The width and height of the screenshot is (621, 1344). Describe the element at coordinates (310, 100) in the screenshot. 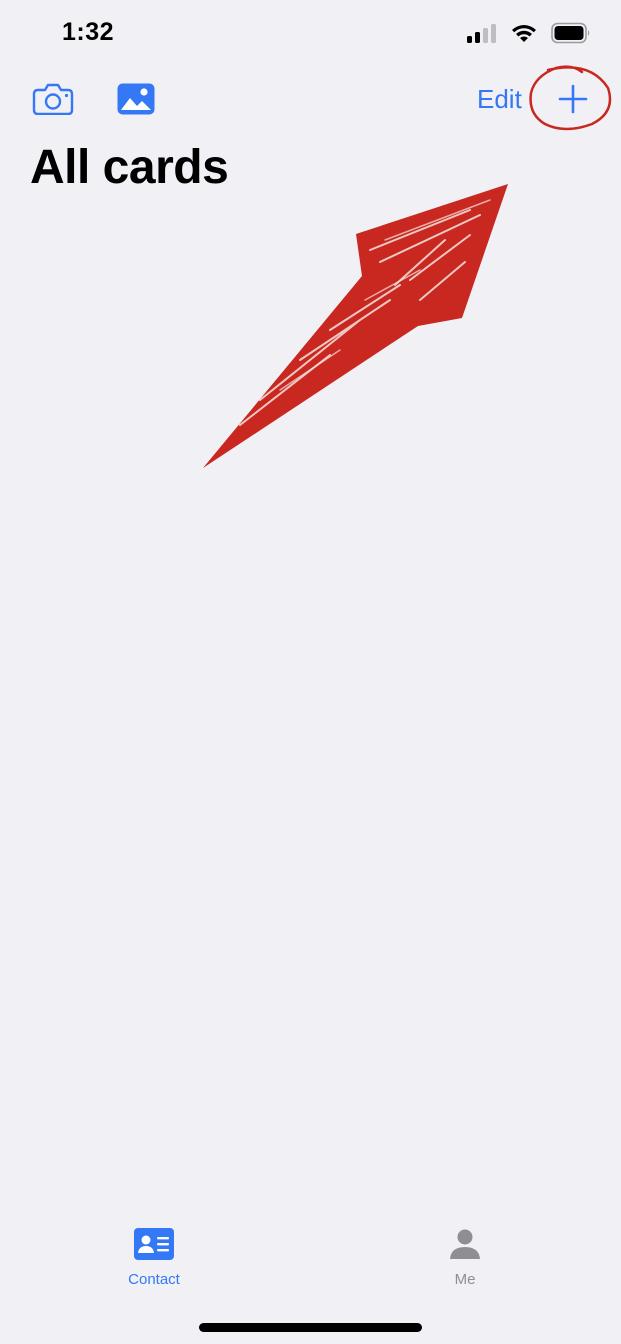

I see `navigation-bar: Edit` at that location.